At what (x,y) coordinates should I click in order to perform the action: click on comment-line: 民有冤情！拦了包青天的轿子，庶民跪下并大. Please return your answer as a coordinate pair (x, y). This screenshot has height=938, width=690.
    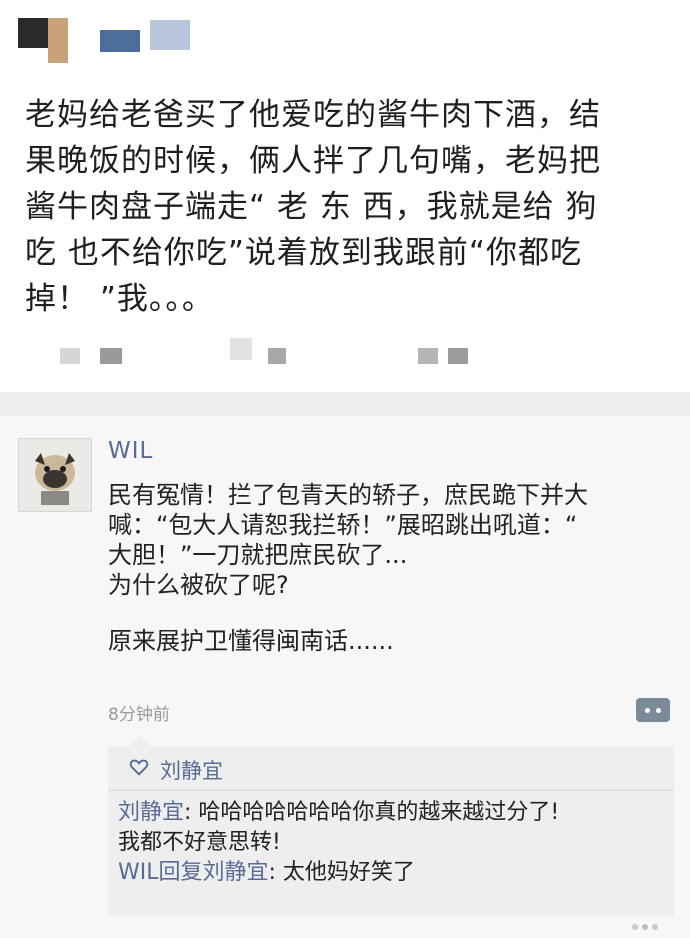
    Looking at the image, I should click on (348, 495).